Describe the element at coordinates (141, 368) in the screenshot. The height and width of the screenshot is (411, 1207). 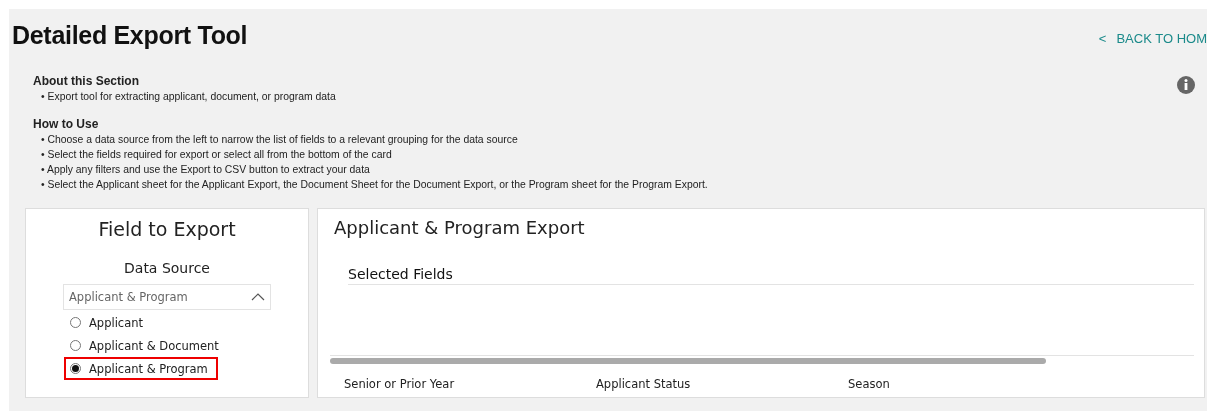
I see `radio-option: Applicant & Program` at that location.